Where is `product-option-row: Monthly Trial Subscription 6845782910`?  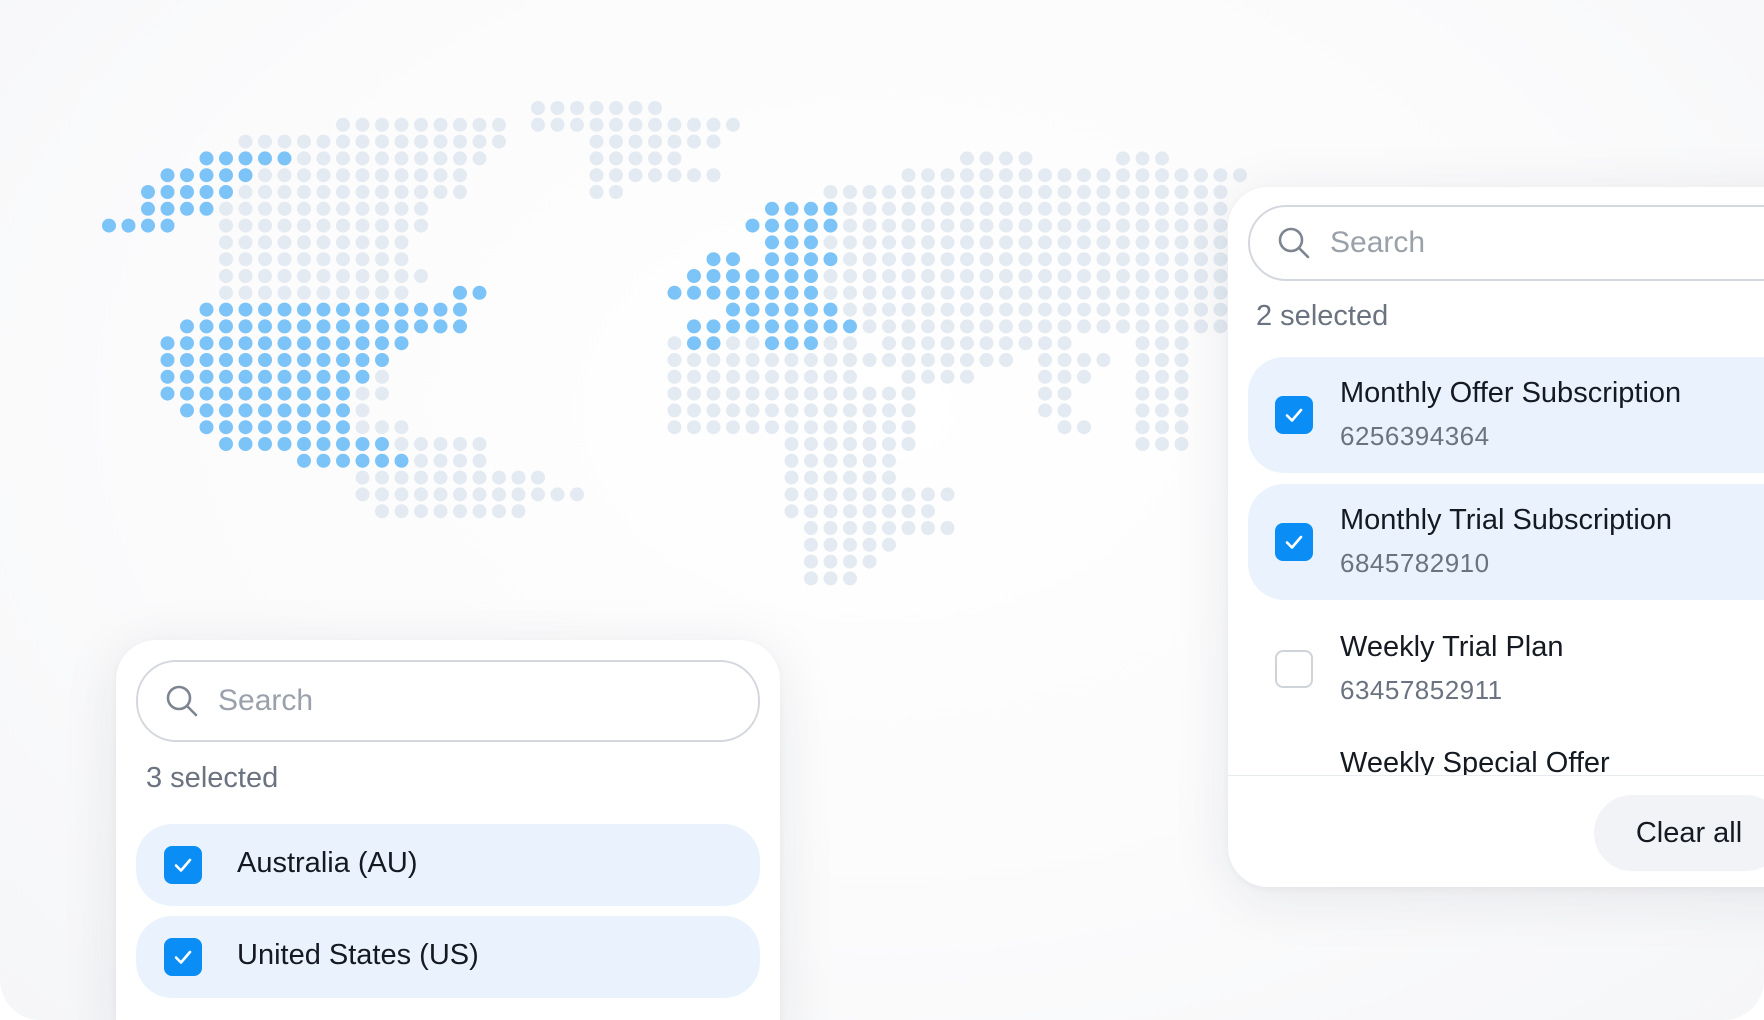 product-option-row: Monthly Trial Subscription 6845782910 is located at coordinates (1506, 542).